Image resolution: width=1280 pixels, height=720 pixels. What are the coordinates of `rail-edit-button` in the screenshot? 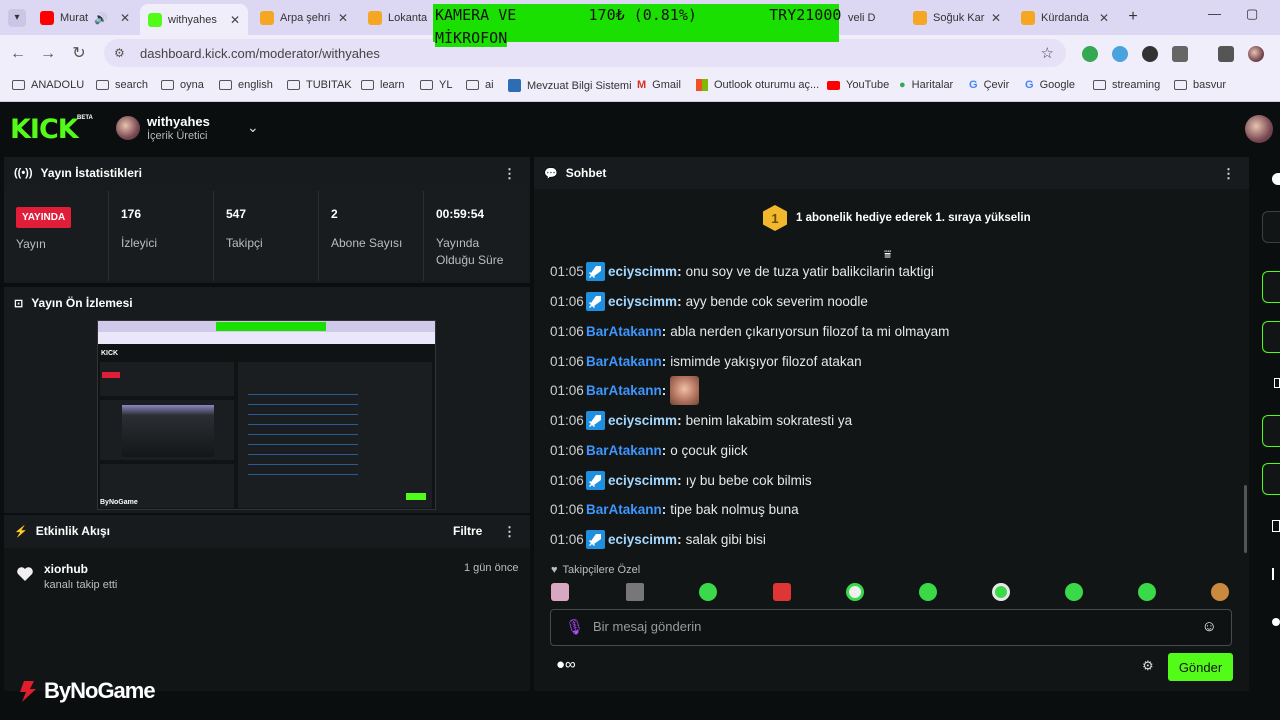 It's located at (1271, 227).